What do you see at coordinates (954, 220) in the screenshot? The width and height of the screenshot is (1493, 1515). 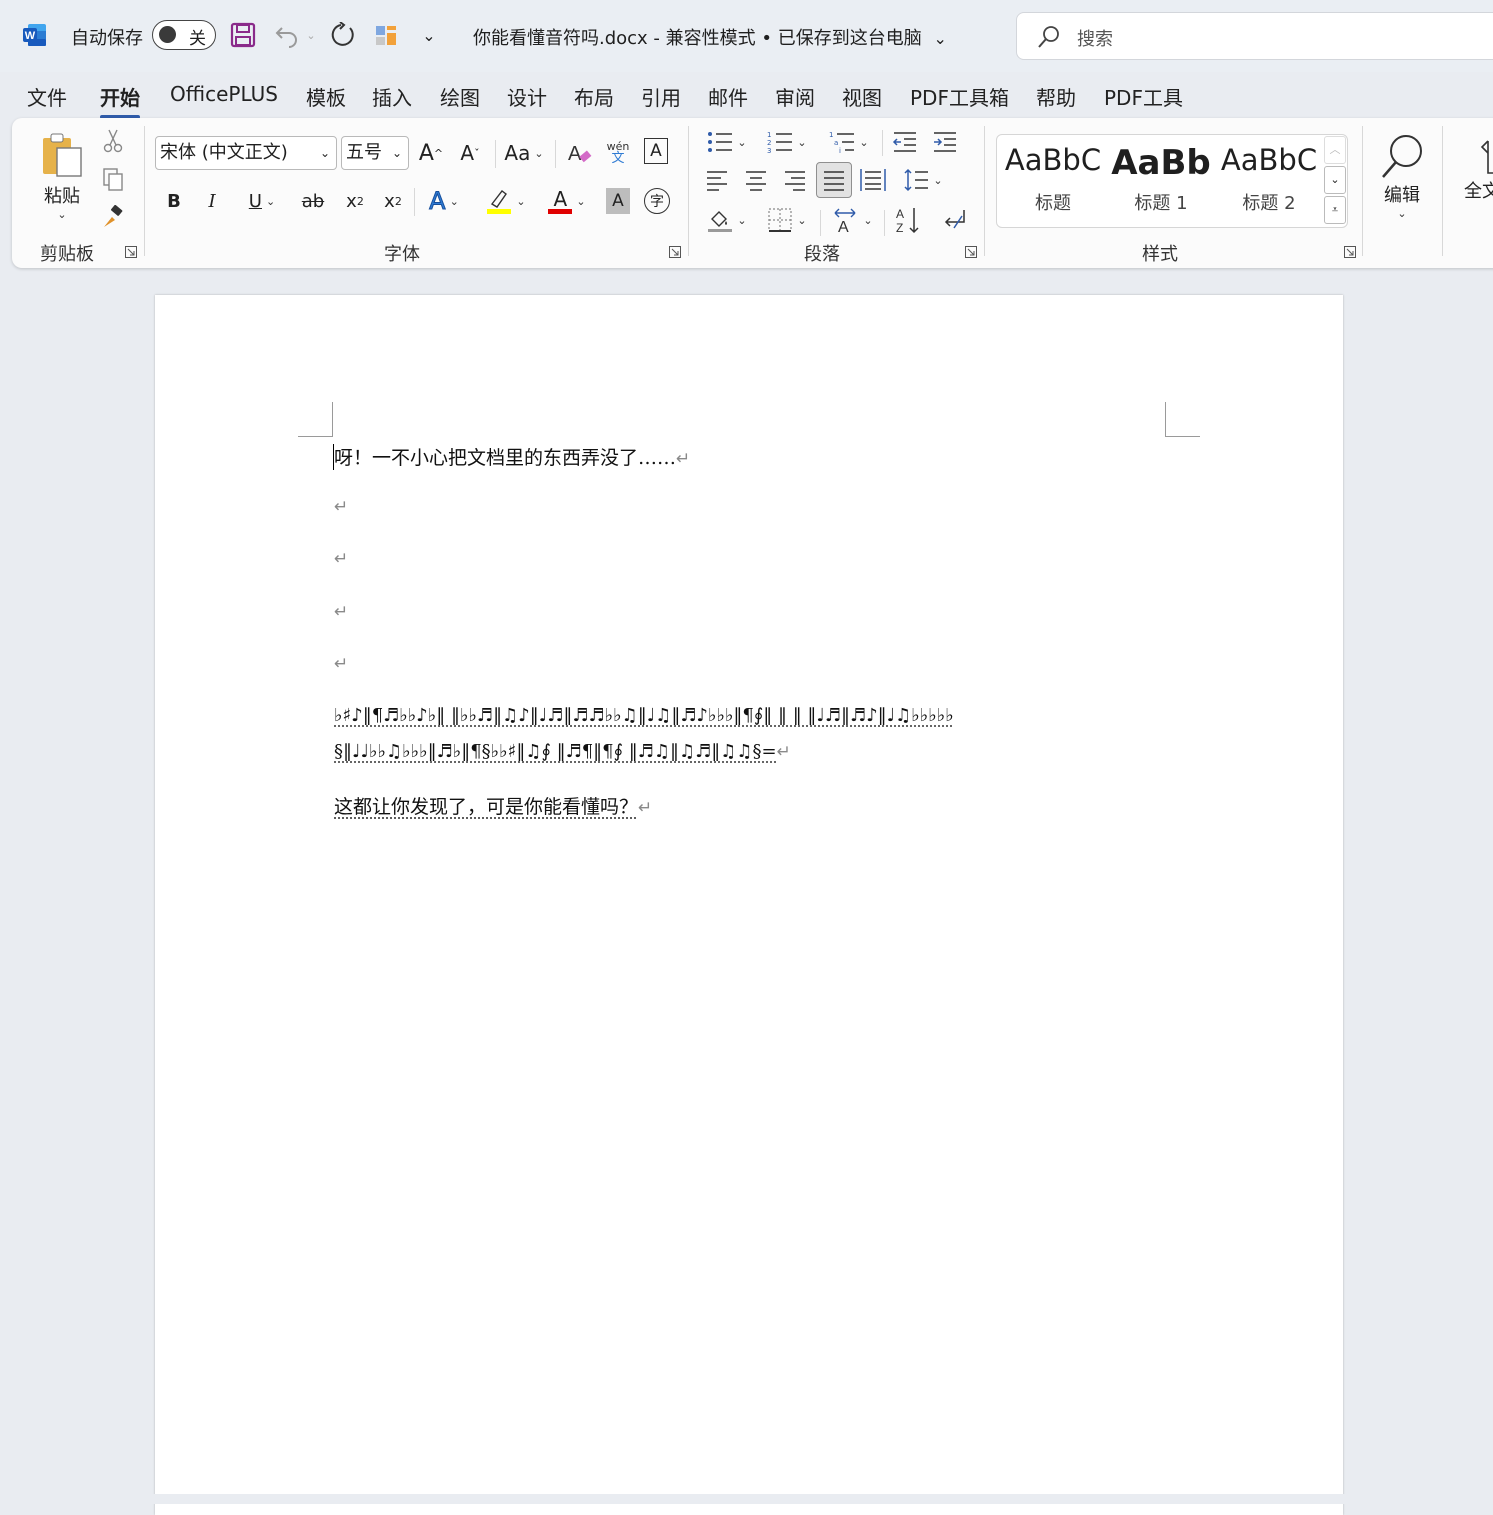 I see `show-hide-marks-icon` at bounding box center [954, 220].